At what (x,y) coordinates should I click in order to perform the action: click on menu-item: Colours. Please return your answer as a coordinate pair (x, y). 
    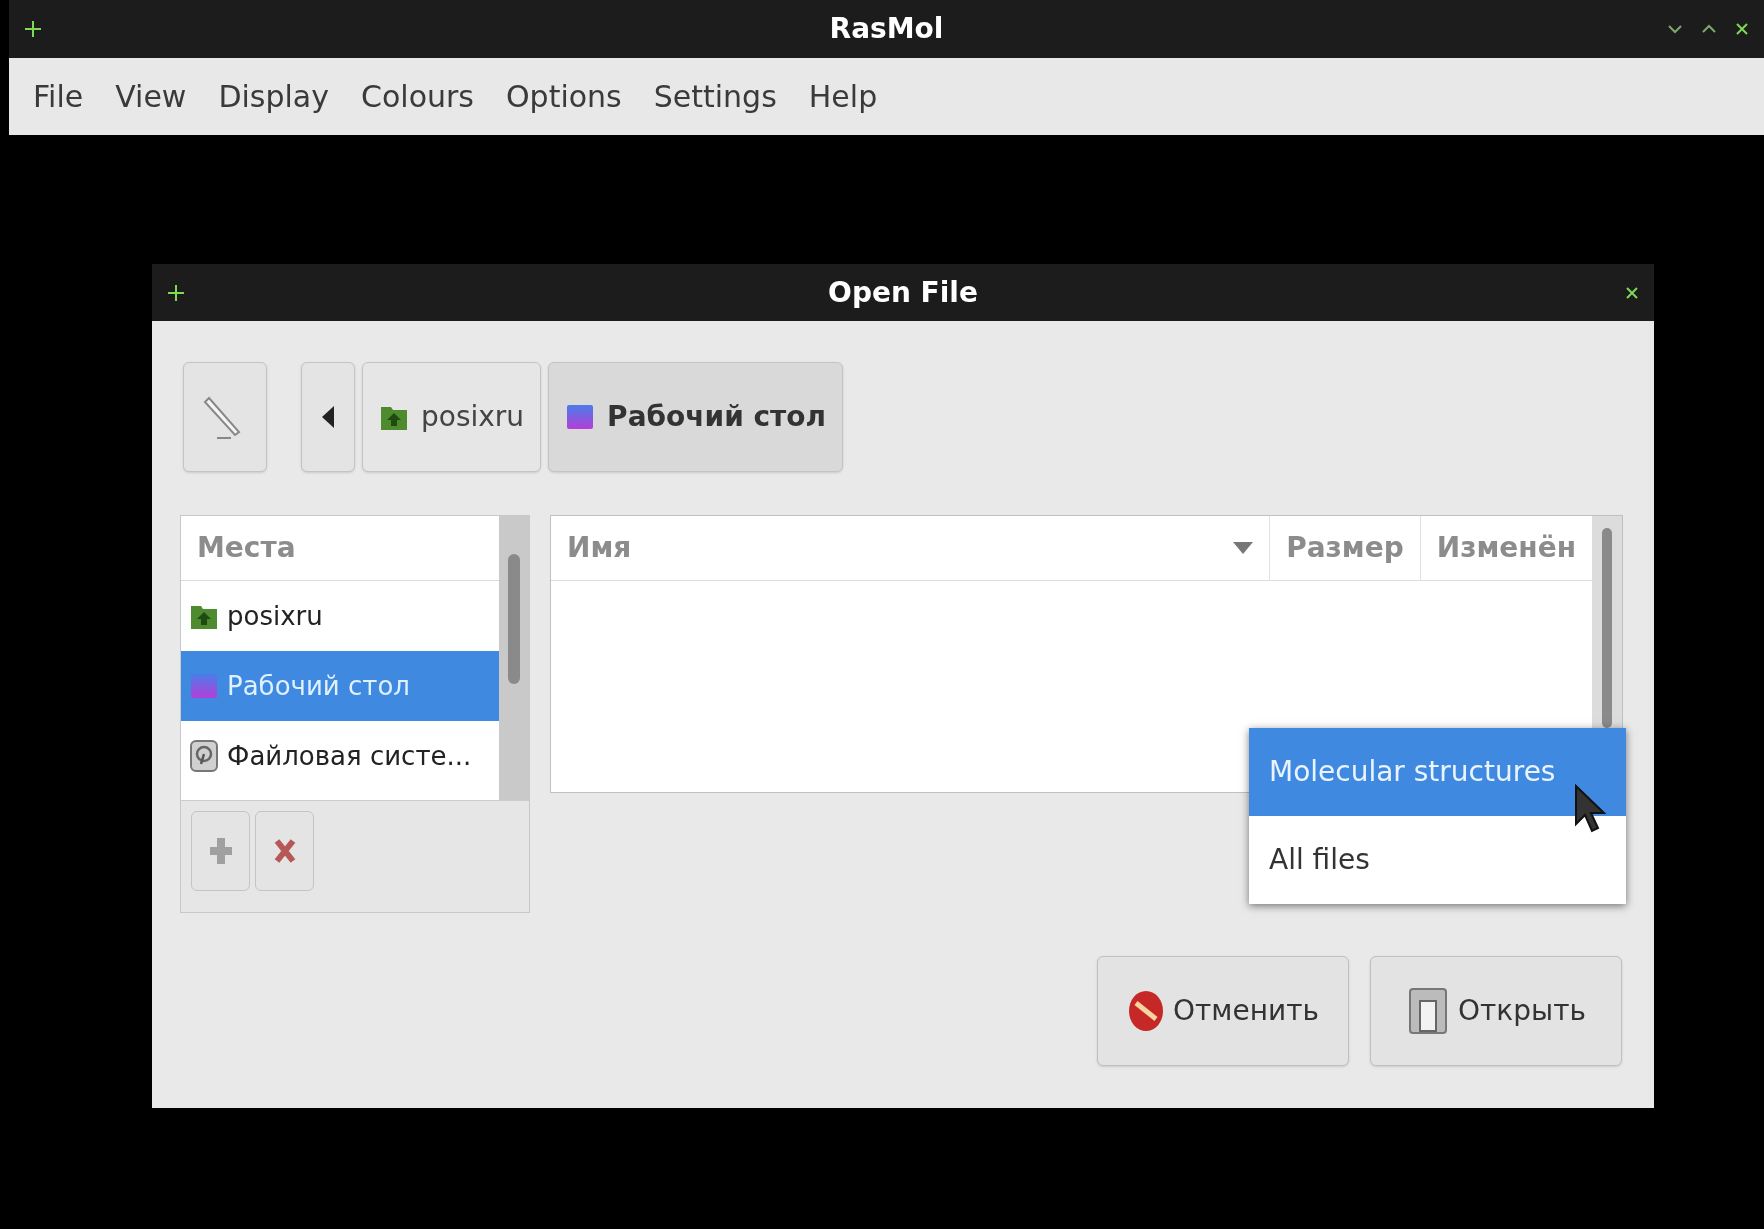
    Looking at the image, I should click on (417, 96).